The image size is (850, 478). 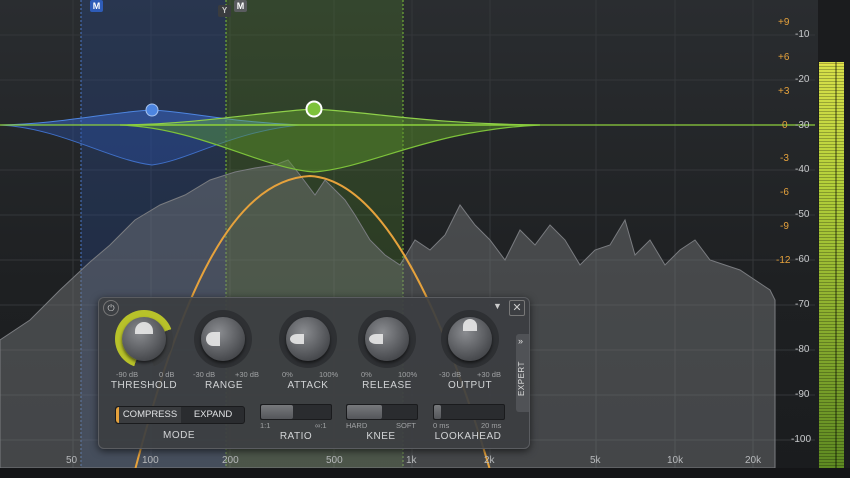 What do you see at coordinates (489, 374) in the screenshot?
I see `output-max: +30 dB` at bounding box center [489, 374].